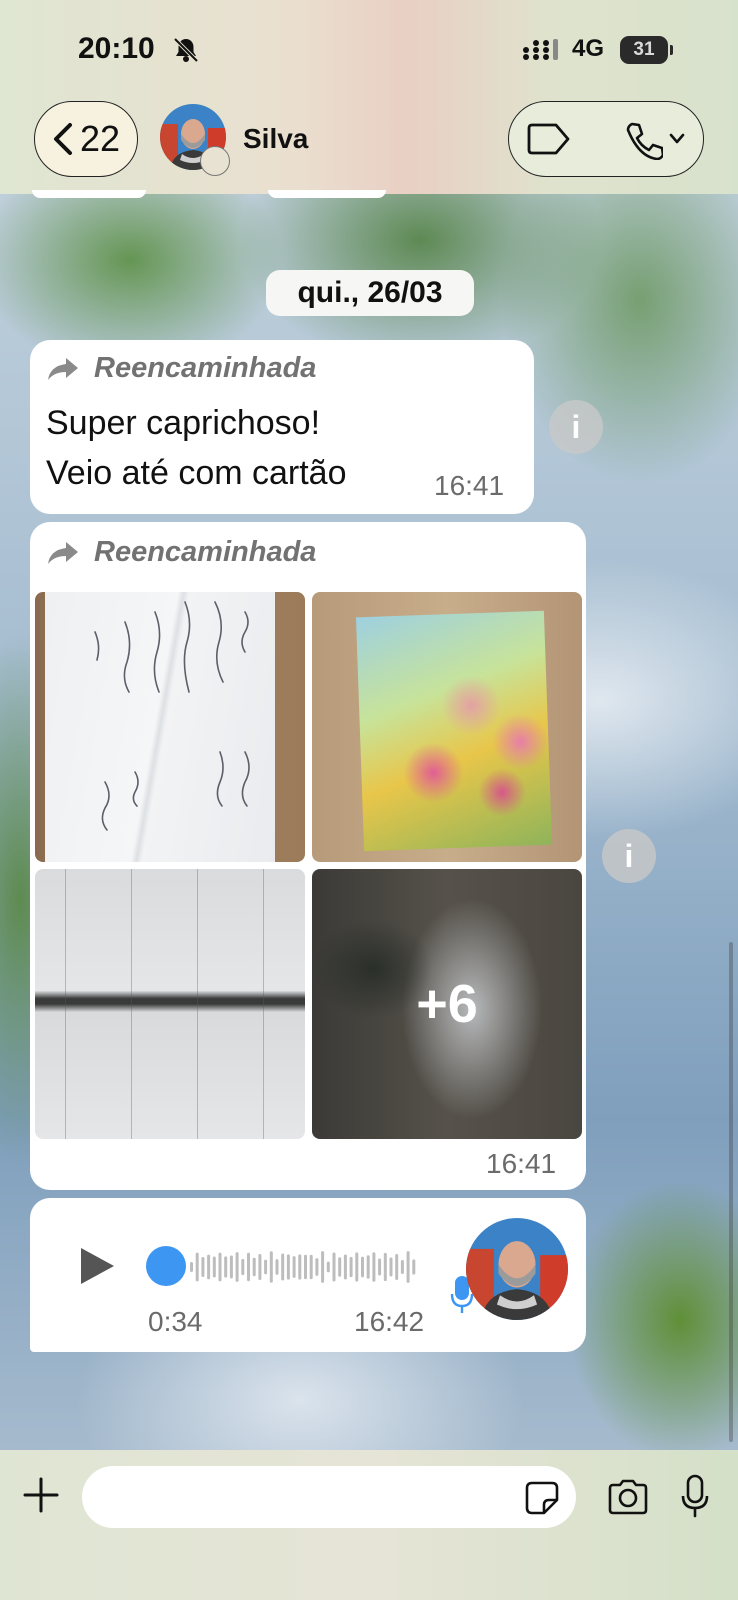 The height and width of the screenshot is (1600, 738). I want to click on sticker-icon, so click(542, 1498).